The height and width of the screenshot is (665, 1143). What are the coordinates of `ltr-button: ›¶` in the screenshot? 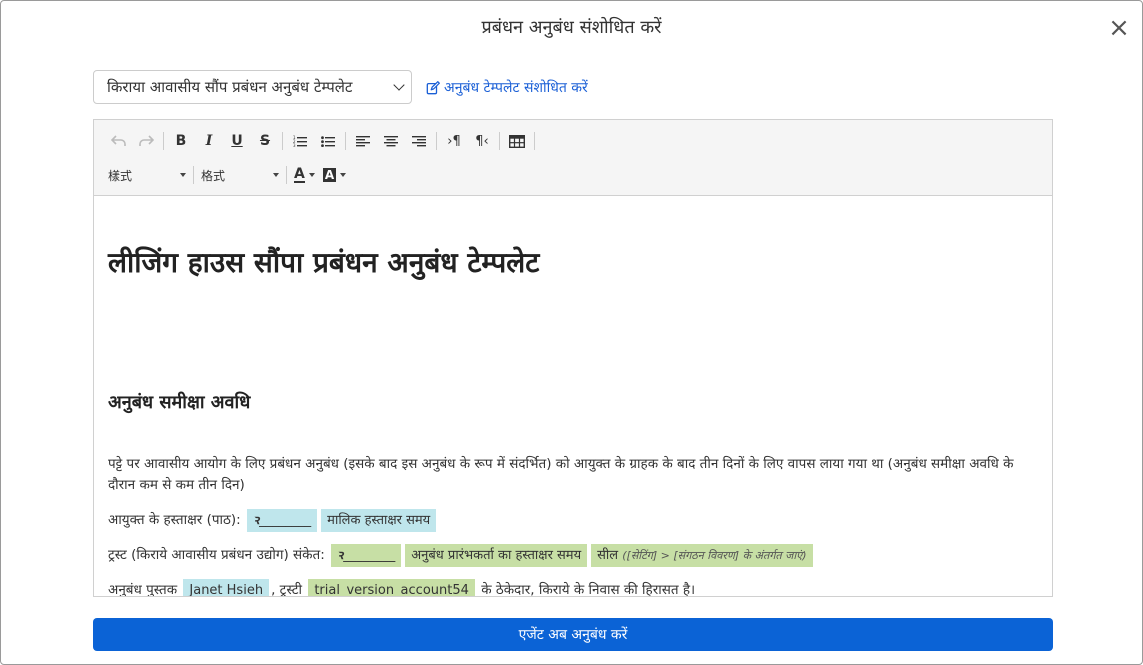 It's located at (454, 141).